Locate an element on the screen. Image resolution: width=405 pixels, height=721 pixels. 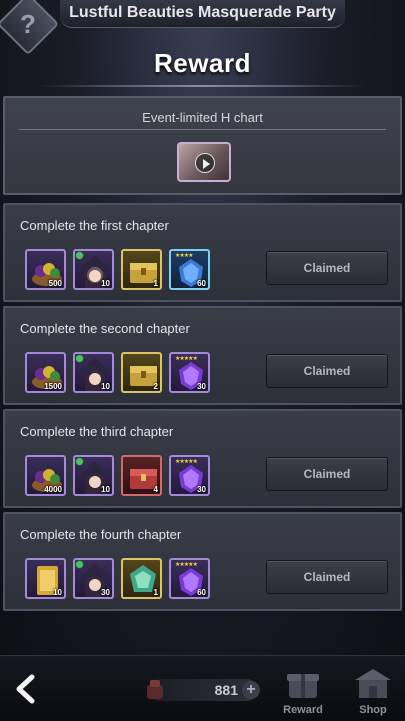
item-qty: 4 is located at coordinates (155, 489).